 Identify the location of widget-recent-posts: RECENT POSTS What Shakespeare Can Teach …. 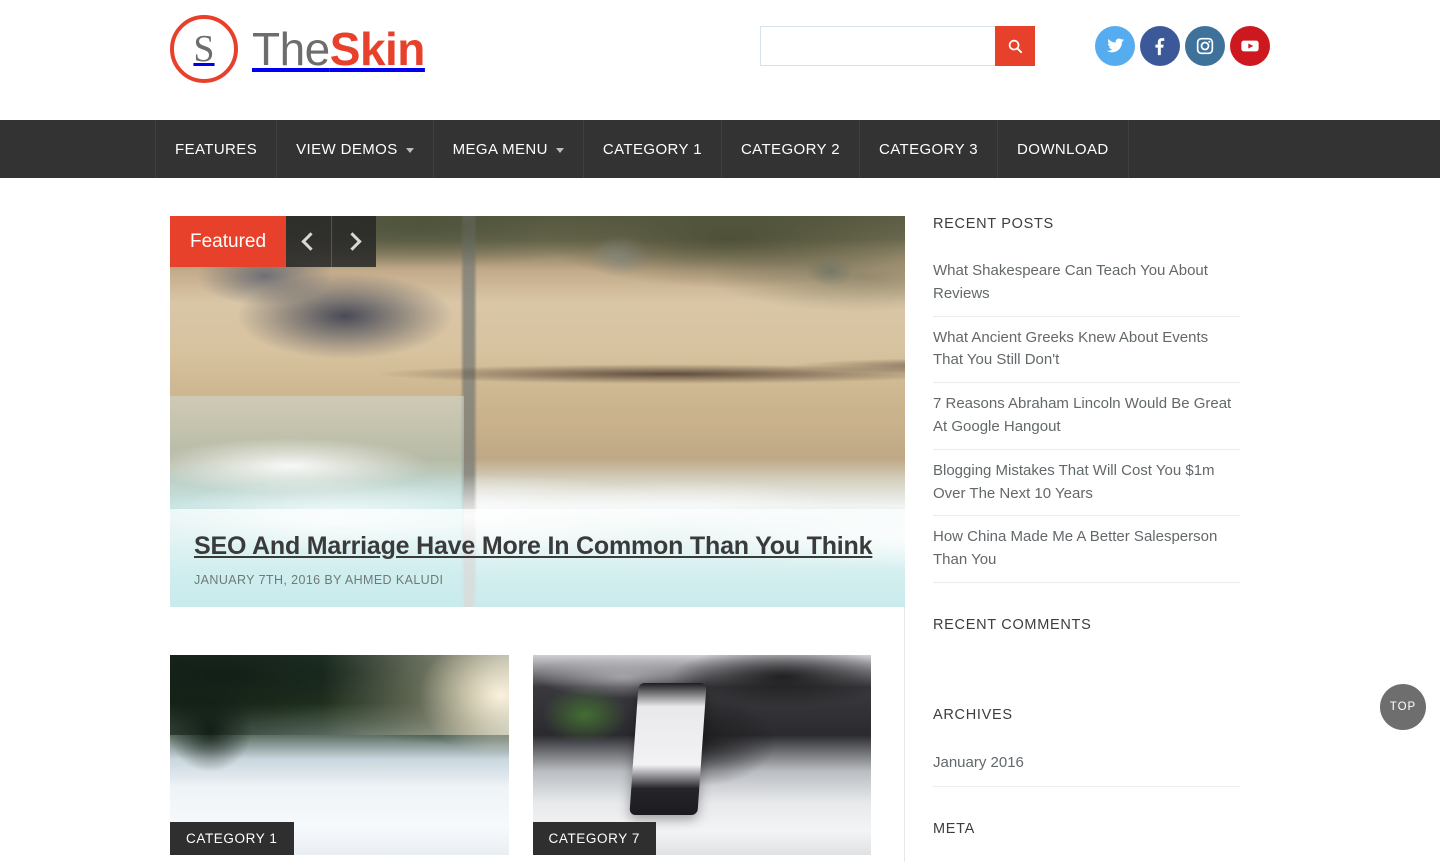
(1086, 399).